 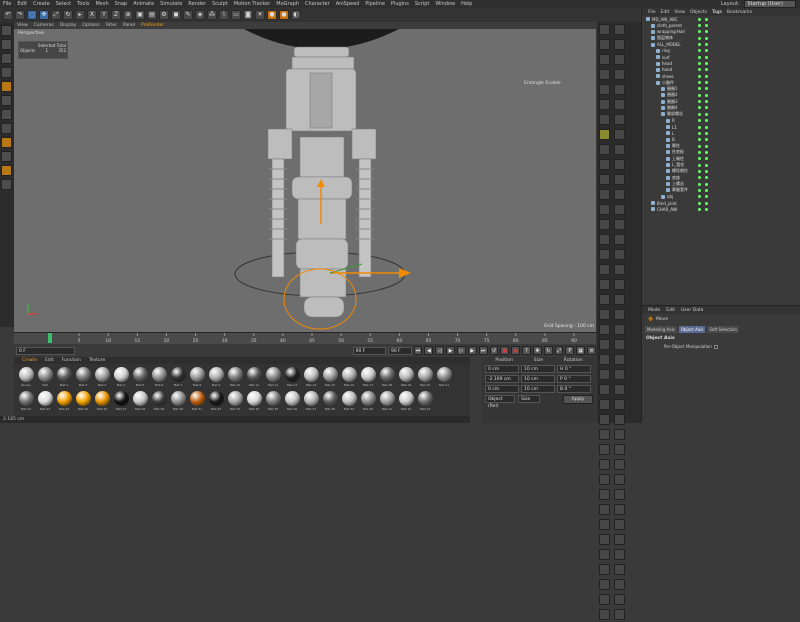 I want to click on light-icon: ☀, so click(x=260, y=15).